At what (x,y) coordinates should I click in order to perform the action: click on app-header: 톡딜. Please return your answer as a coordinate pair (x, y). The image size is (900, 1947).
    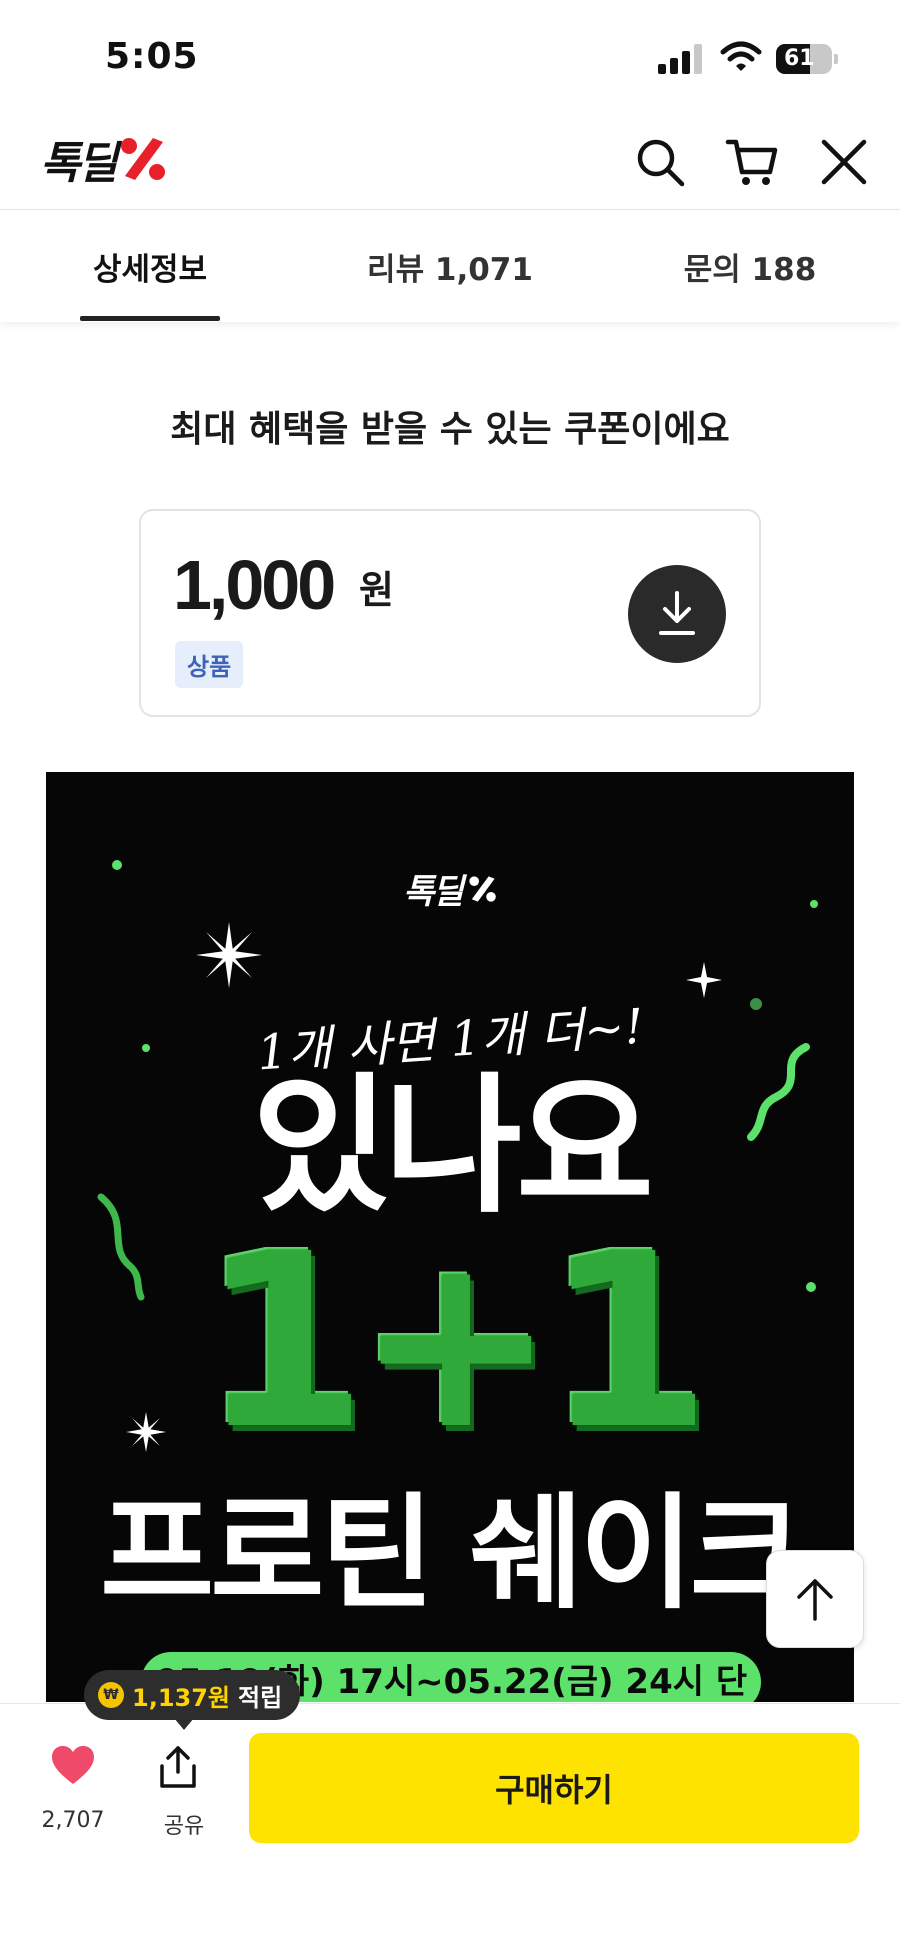
    Looking at the image, I should click on (450, 160).